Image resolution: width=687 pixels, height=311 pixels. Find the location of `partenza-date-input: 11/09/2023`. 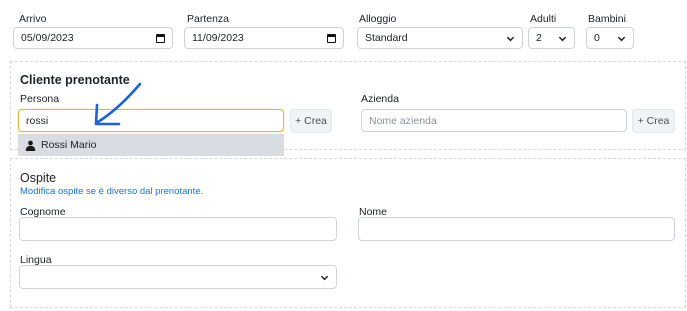

partenza-date-input: 11/09/2023 is located at coordinates (264, 38).